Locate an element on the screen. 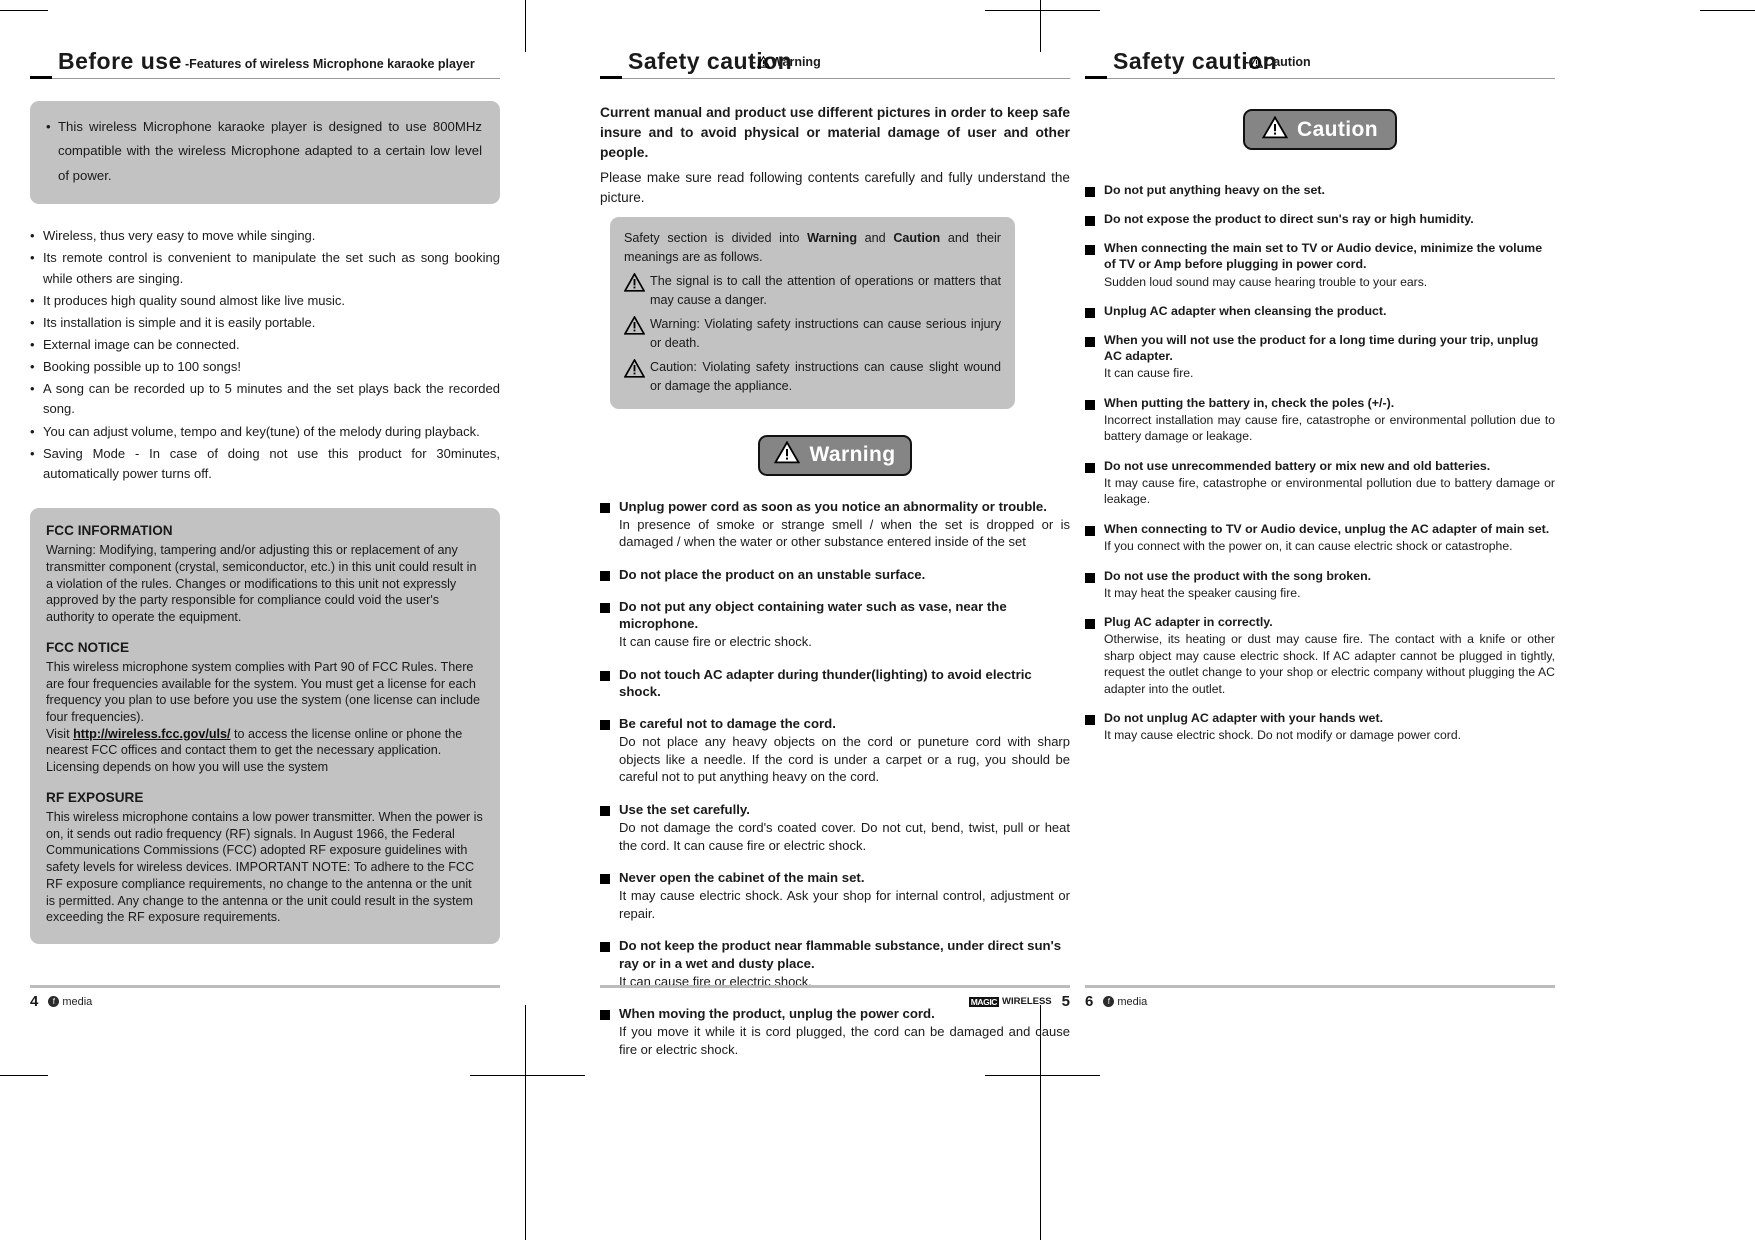  subtitle-text: Caution is located at coordinates (1287, 62).